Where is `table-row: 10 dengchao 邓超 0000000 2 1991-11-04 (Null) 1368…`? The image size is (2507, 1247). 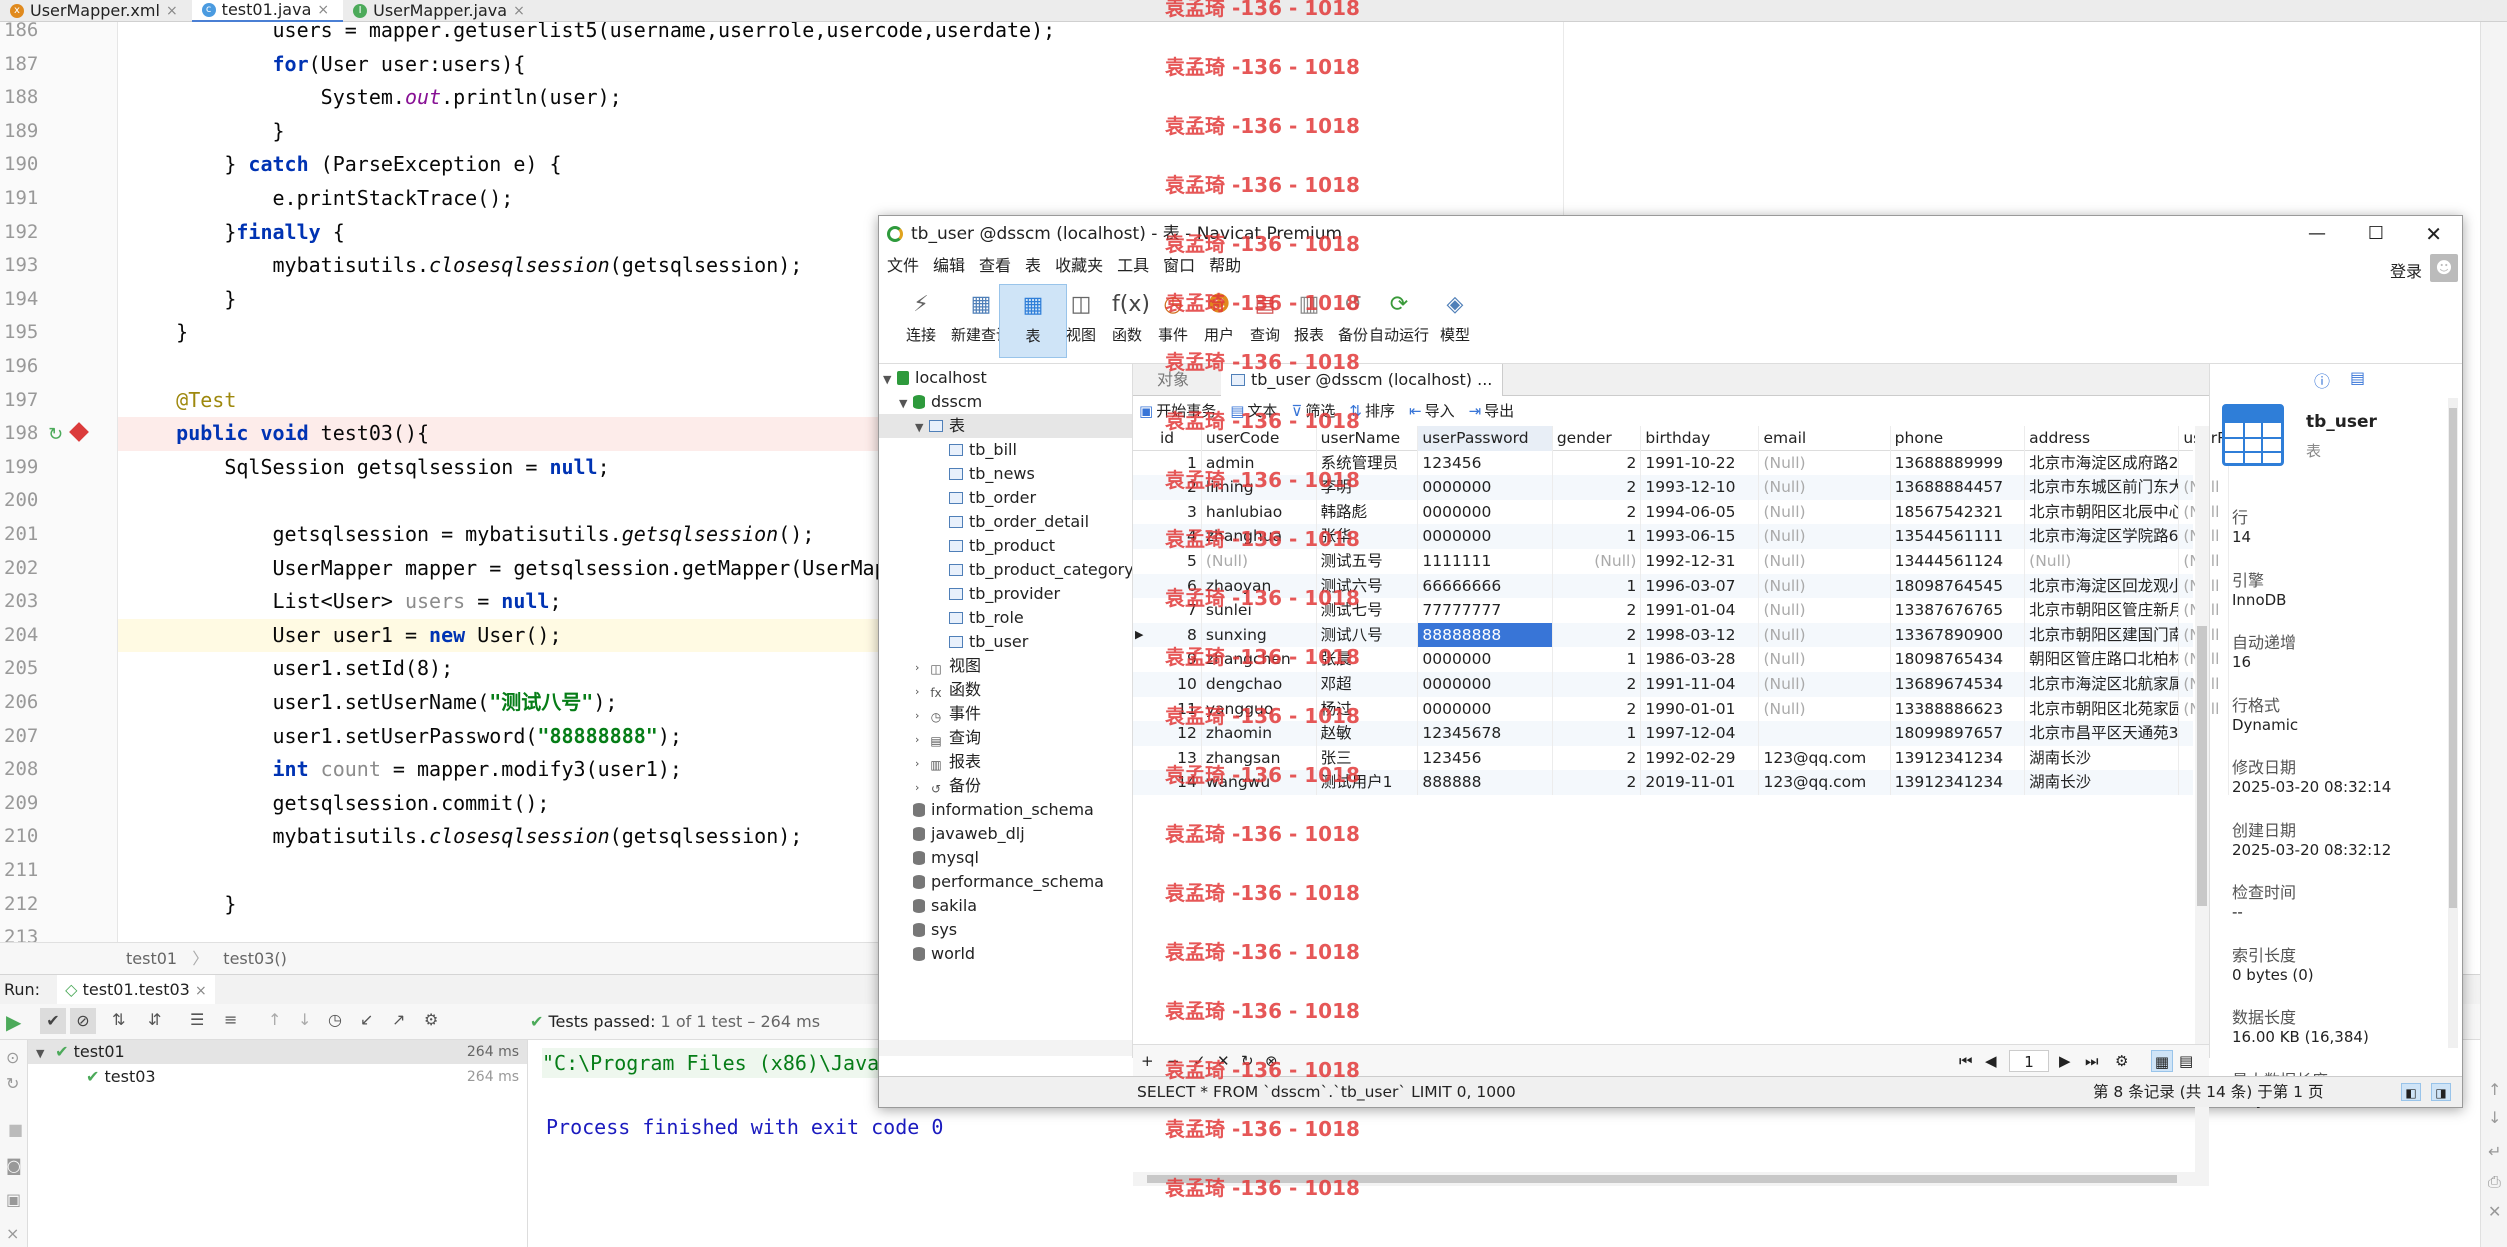
table-row: 10 dengchao 邓超 0000000 2 1991-11-04 (Null) 1368… is located at coordinates (1681, 684).